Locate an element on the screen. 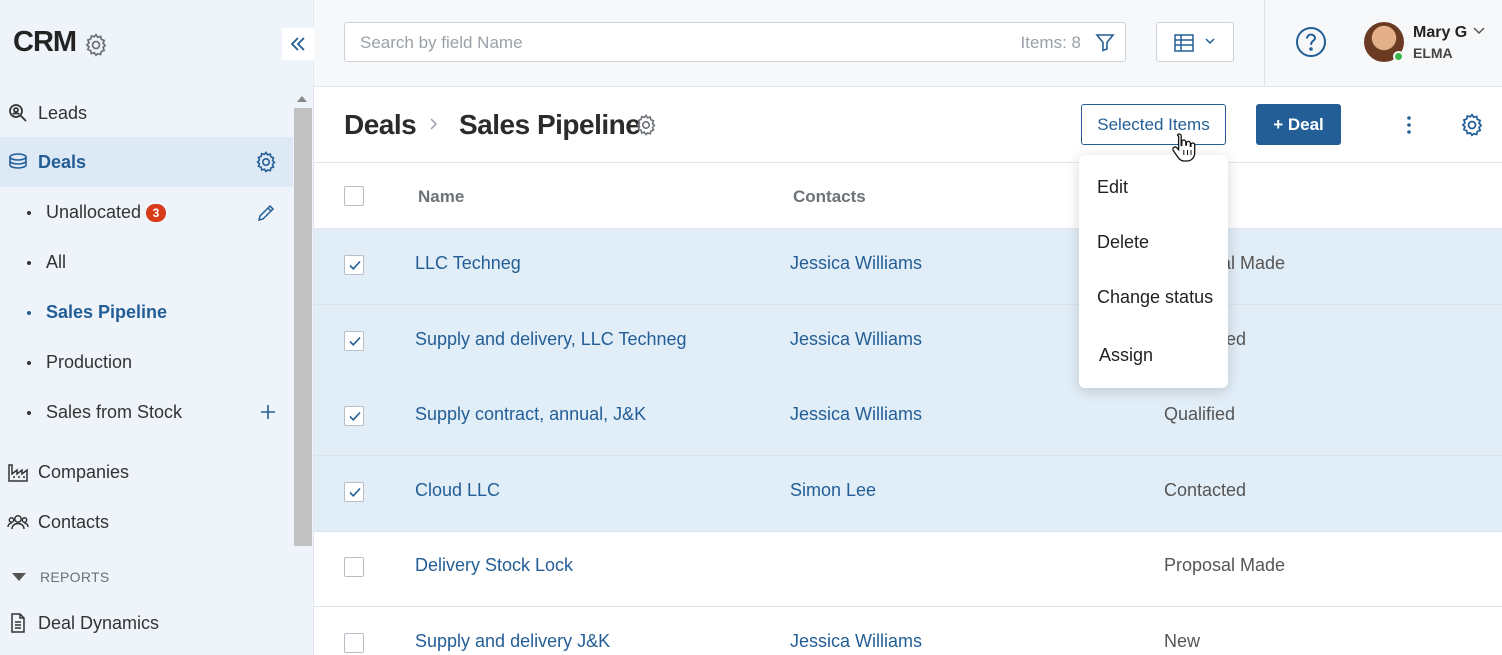 This screenshot has width=1502, height=655. filter-icon is located at coordinates (1105, 42).